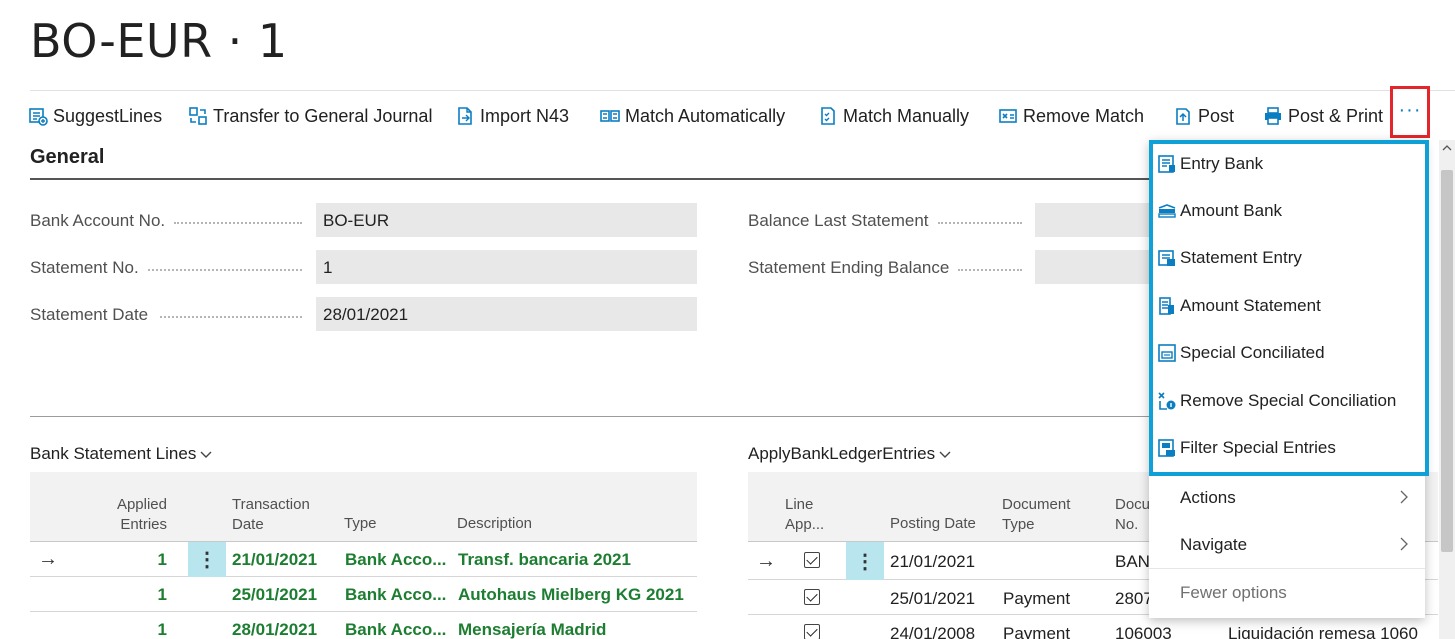 The width and height of the screenshot is (1455, 639). Describe the element at coordinates (198, 116) in the screenshot. I see `transfer-icon` at that location.